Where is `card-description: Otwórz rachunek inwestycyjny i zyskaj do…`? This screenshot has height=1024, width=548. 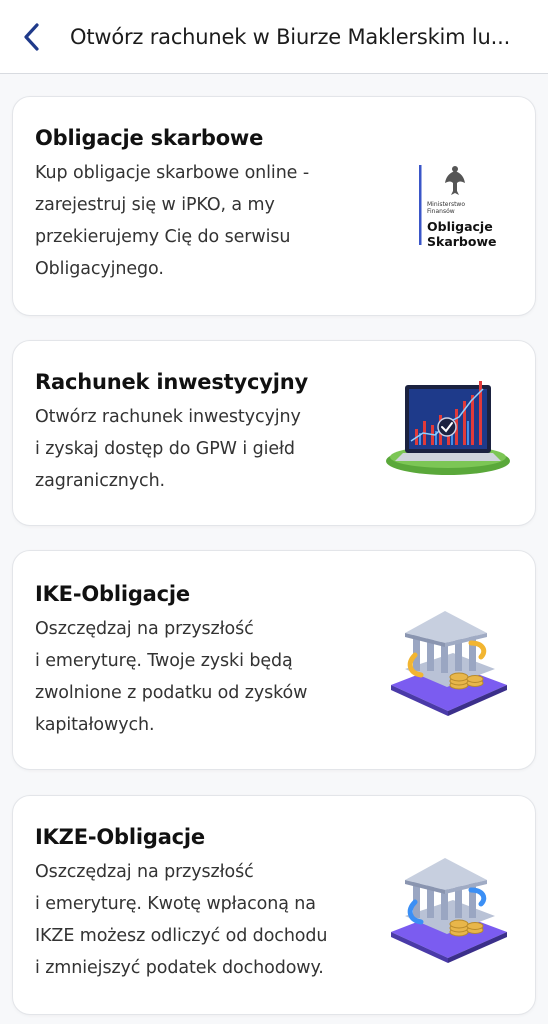
card-description: Otwórz rachunek inwestycyjny i zyskaj do… is located at coordinates (168, 449).